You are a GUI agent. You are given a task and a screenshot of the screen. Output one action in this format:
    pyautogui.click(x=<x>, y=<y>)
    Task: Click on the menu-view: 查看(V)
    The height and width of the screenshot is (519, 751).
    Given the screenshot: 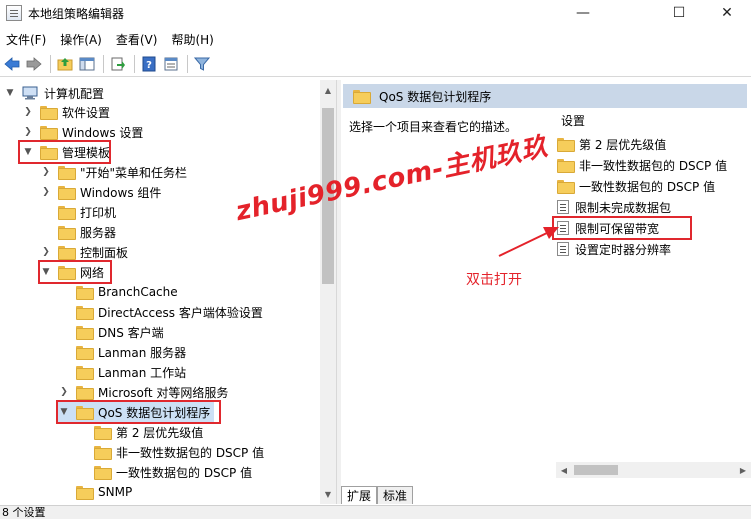 What is the action you would take?
    pyautogui.click(x=137, y=39)
    